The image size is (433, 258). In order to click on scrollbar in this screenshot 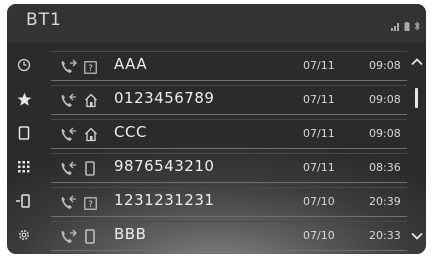, I will do `click(417, 151)`.